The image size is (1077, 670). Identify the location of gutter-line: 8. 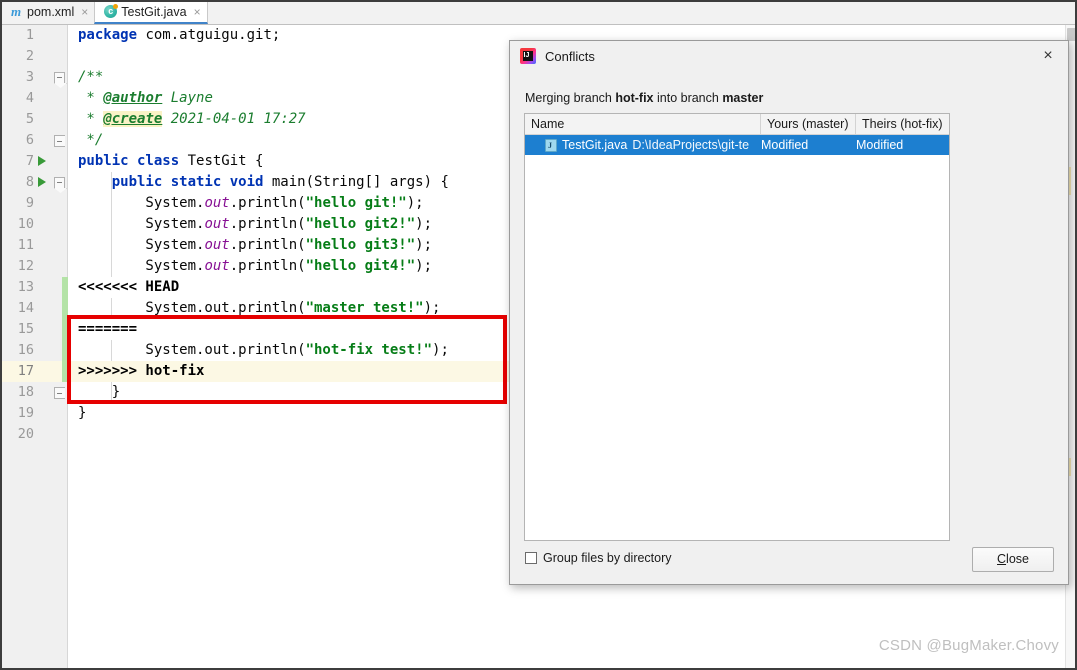
(34, 182).